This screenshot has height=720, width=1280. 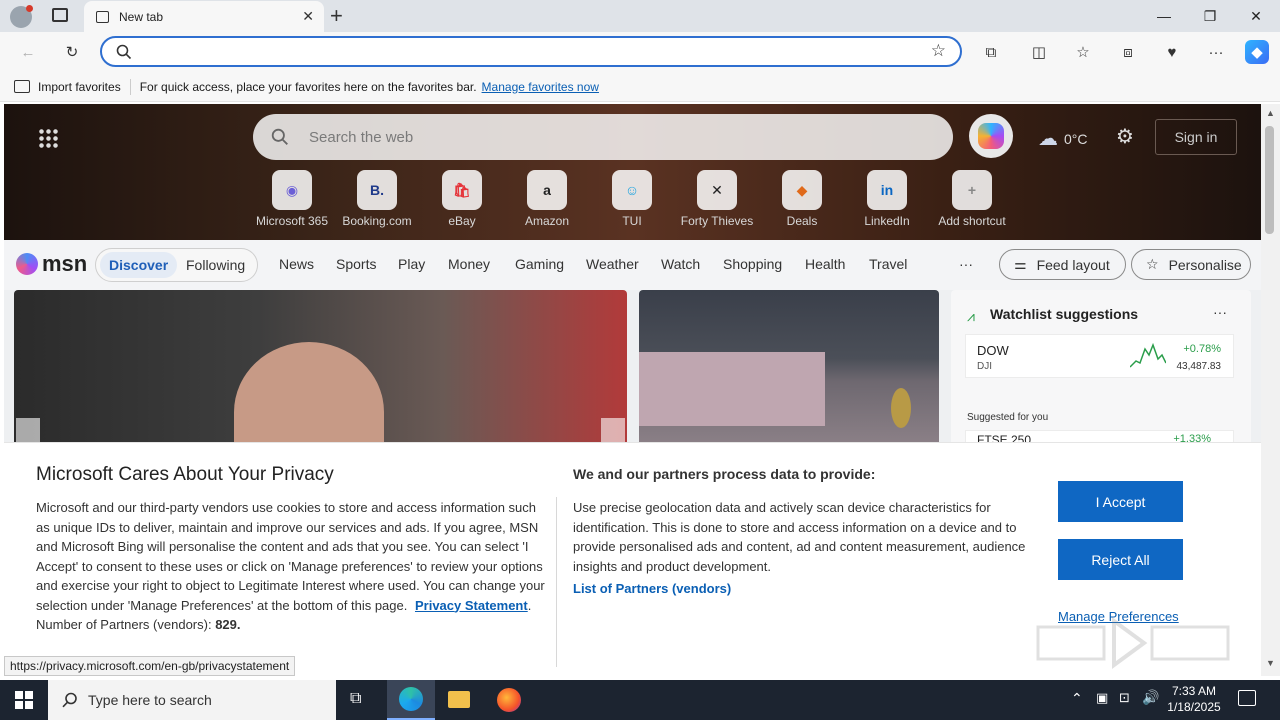 What do you see at coordinates (1269, 180) in the screenshot?
I see `scroll-thumb` at bounding box center [1269, 180].